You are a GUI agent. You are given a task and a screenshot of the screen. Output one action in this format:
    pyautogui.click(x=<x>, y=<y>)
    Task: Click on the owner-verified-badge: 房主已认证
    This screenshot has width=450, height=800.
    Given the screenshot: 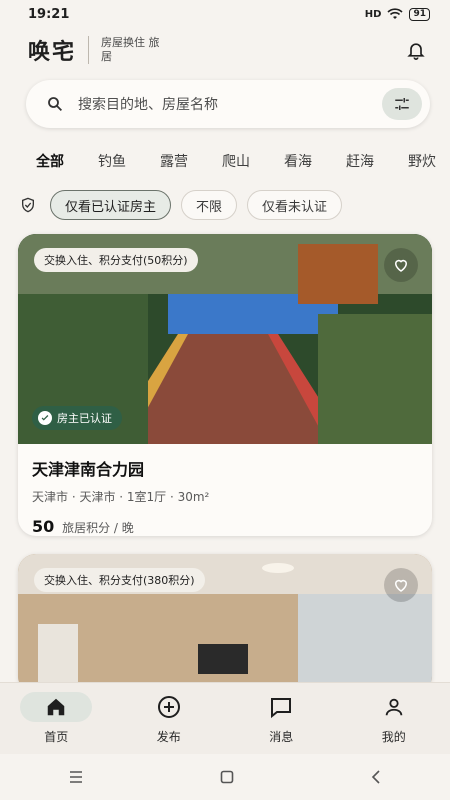 What is the action you would take?
    pyautogui.click(x=77, y=418)
    